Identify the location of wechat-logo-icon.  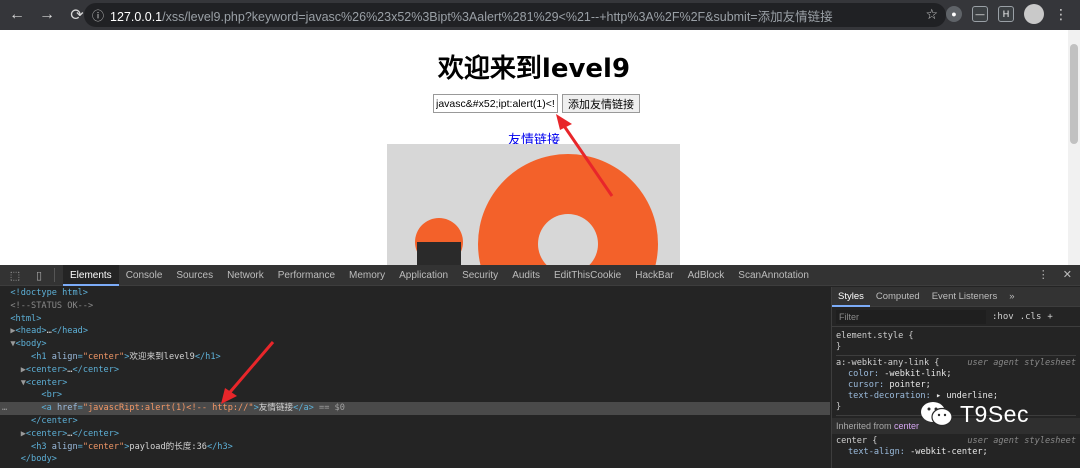
(937, 414).